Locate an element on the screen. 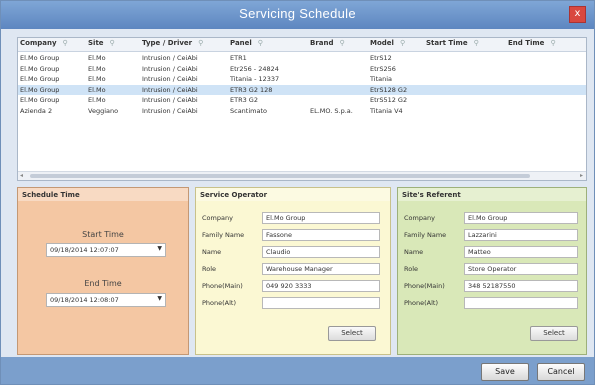 The height and width of the screenshot is (385, 595). column-header: Company ⚲ is located at coordinates (44, 43).